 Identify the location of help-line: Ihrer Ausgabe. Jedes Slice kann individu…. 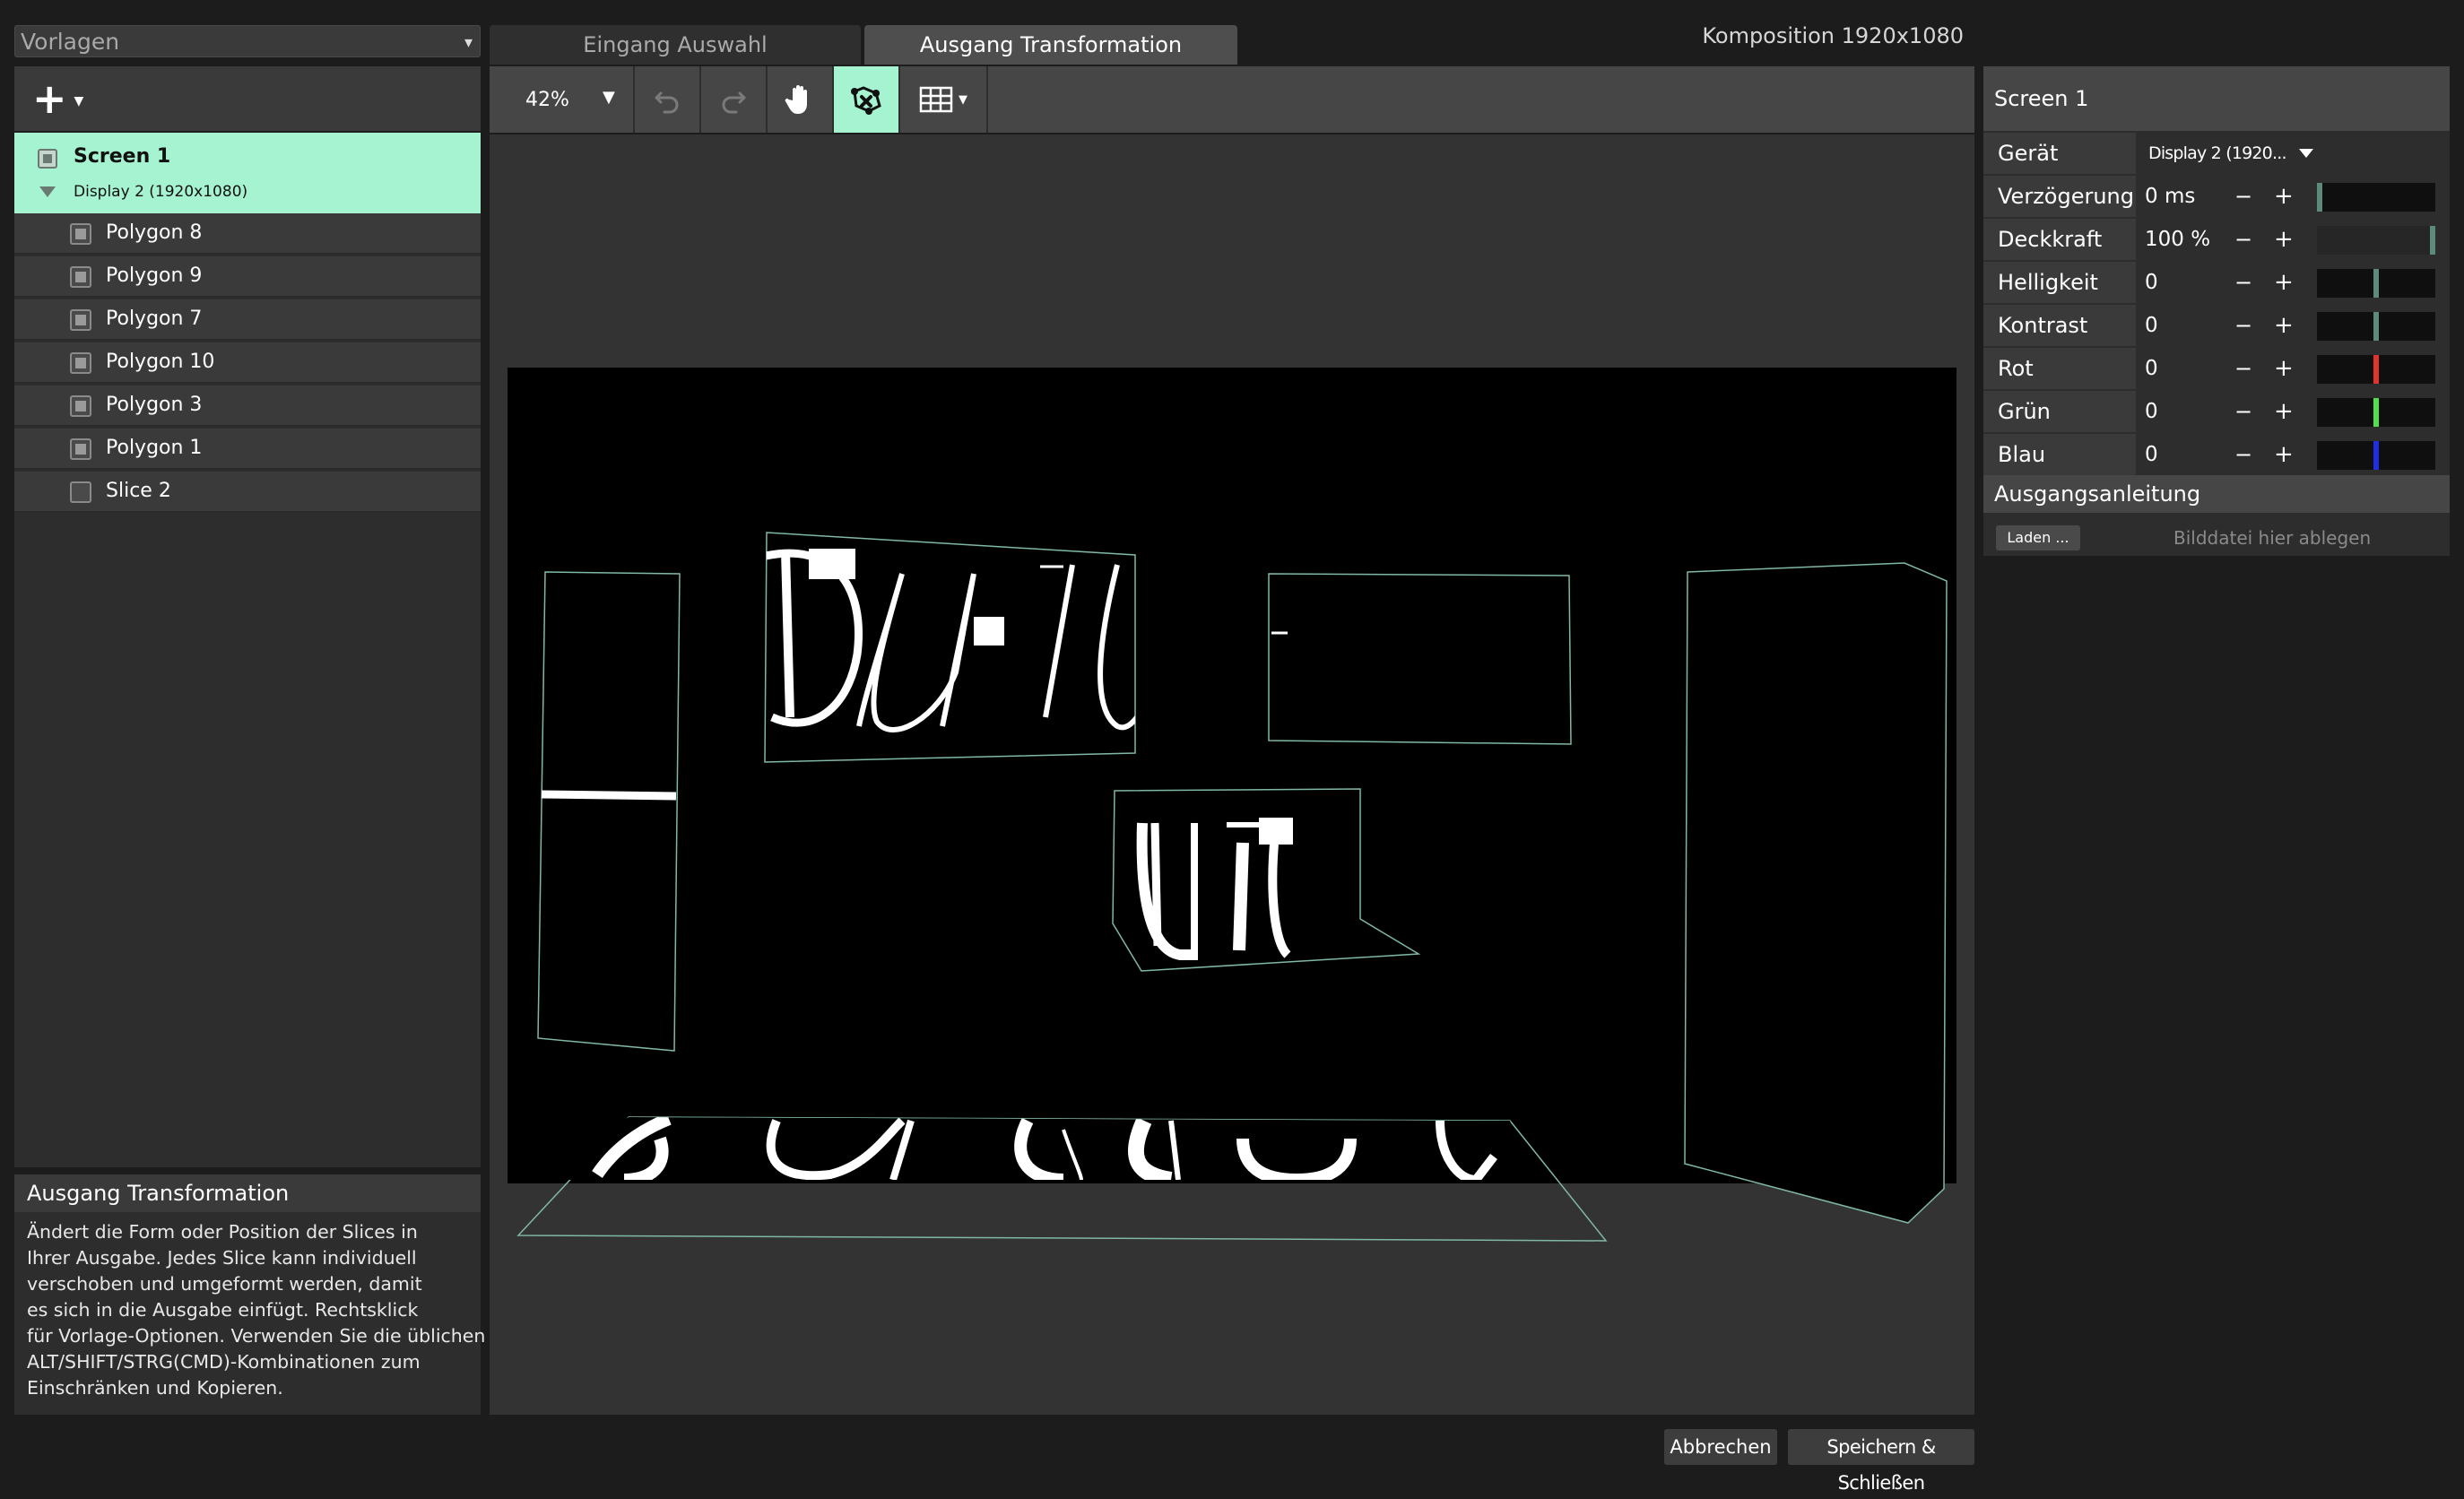
(222, 1258).